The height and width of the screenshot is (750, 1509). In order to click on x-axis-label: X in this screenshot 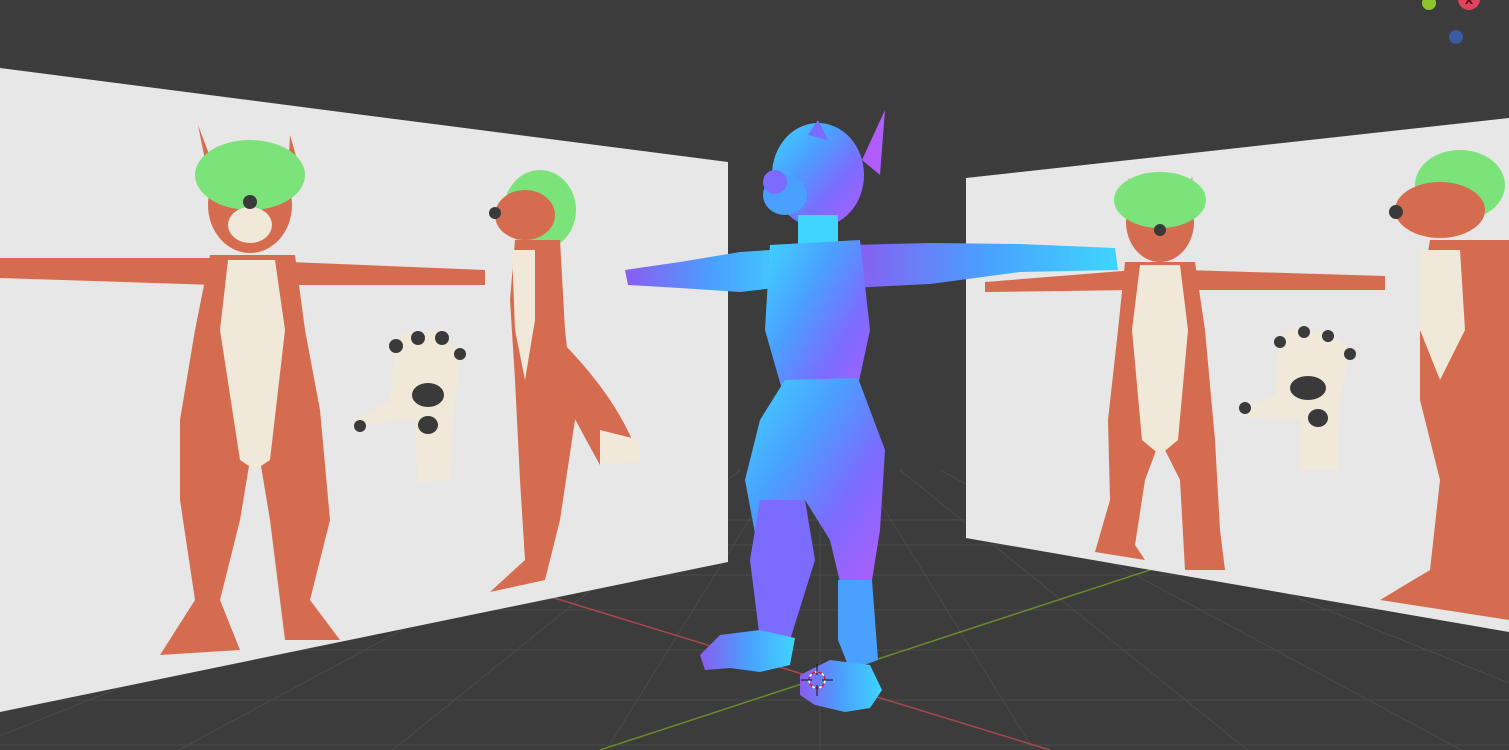, I will do `click(1469, 3)`.